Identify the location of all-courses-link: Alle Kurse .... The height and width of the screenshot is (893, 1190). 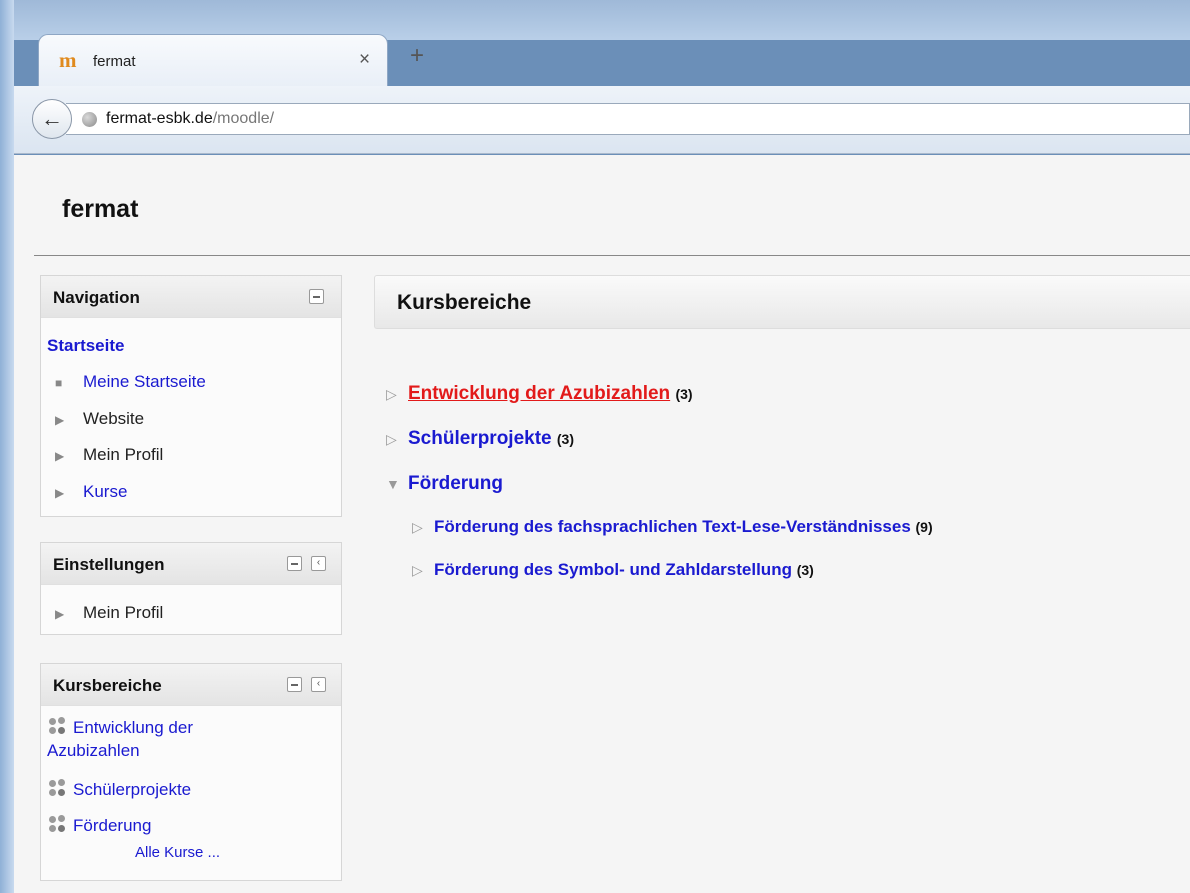
(177, 852).